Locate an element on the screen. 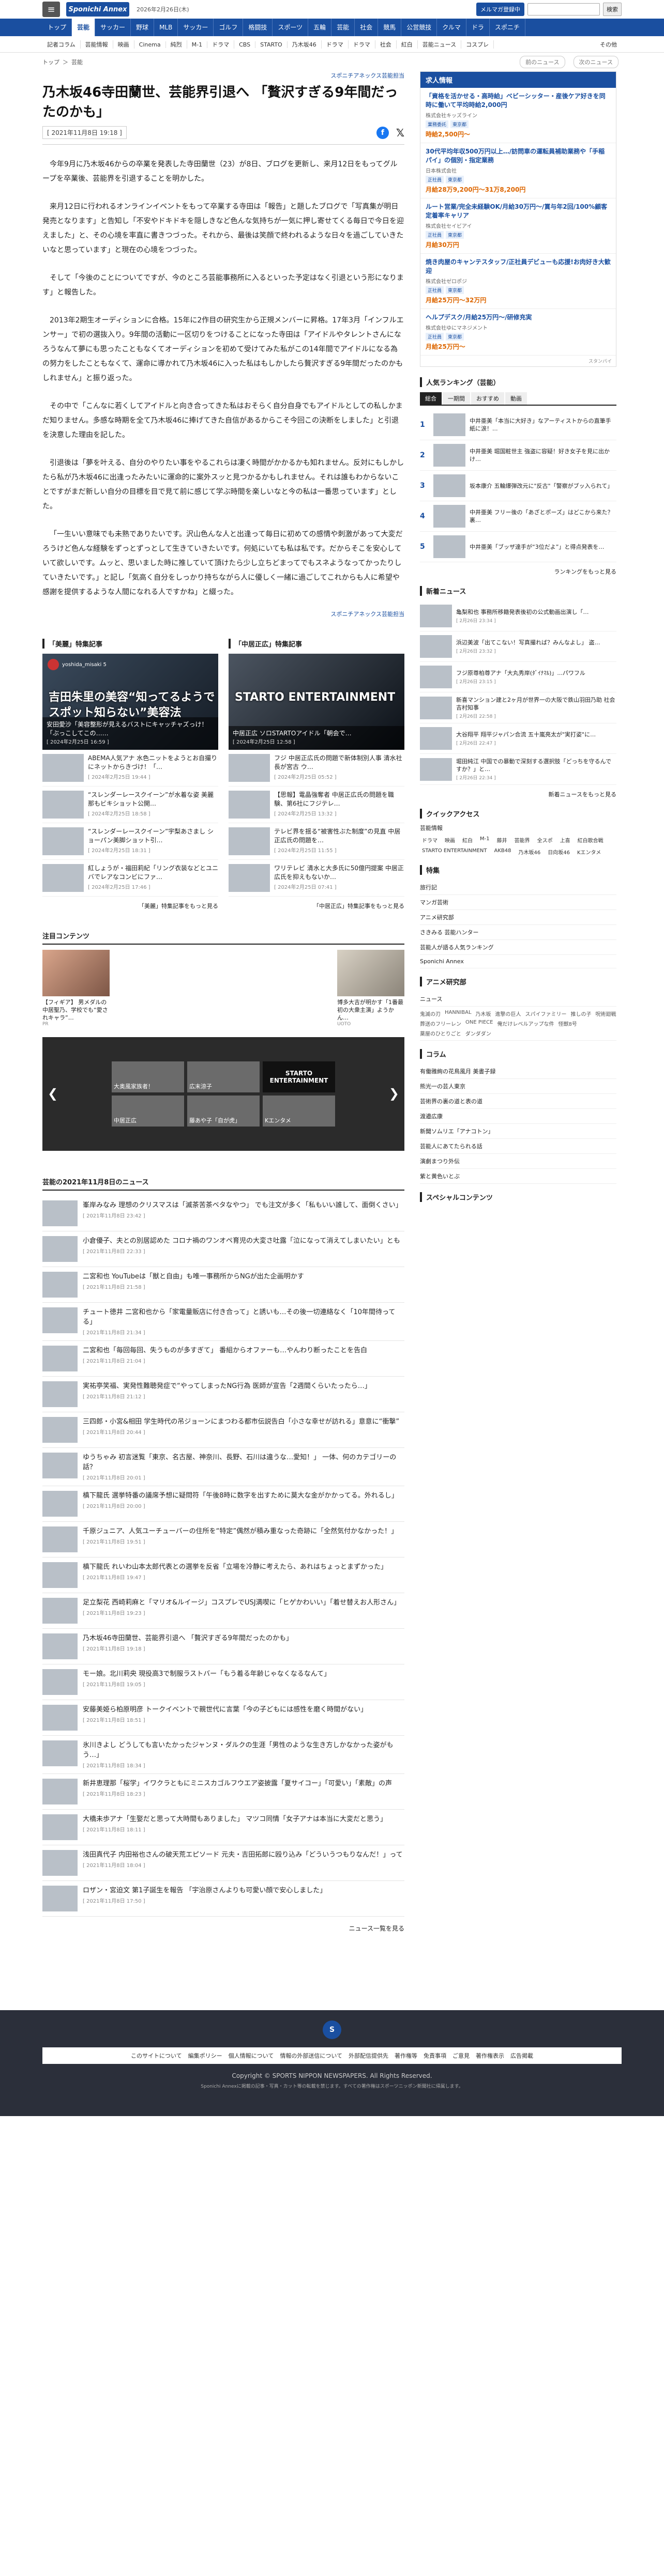 This screenshot has height=2576, width=664. carousel-prev-icon: ❮ is located at coordinates (53, 1093).